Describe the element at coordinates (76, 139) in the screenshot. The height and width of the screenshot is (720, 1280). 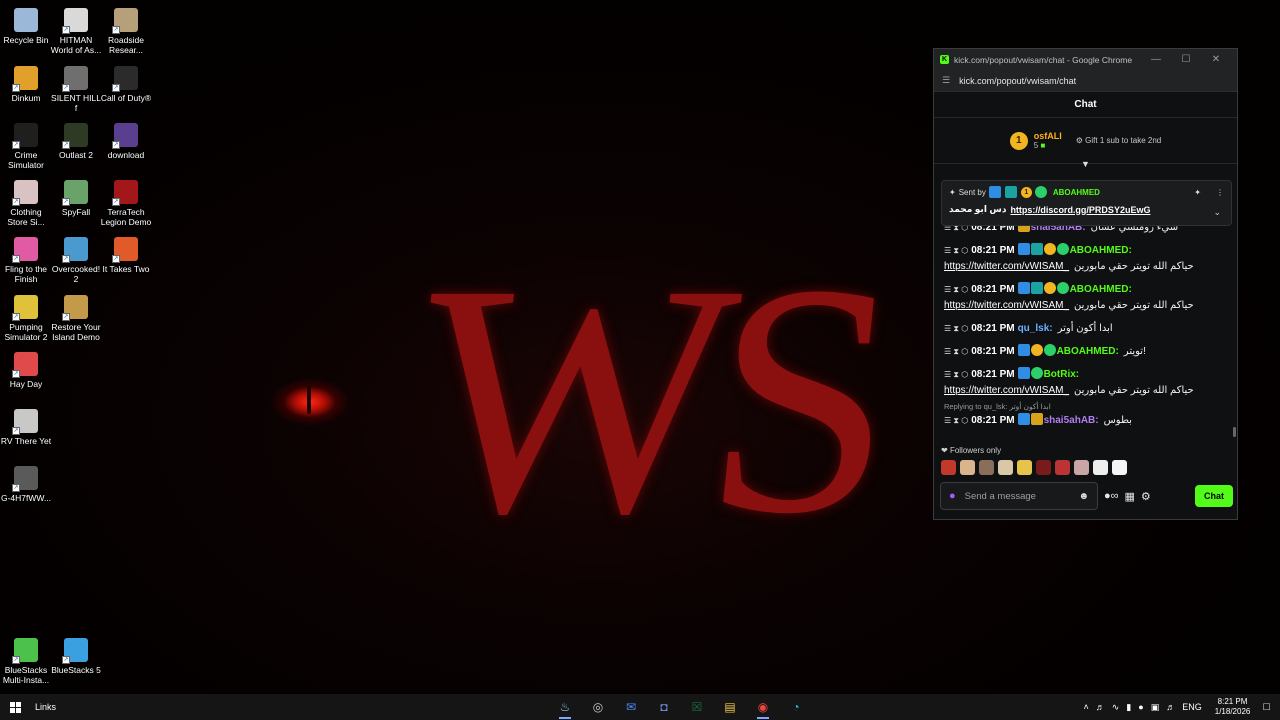
I see `desktop-icon: ↗ Outlast 2` at that location.